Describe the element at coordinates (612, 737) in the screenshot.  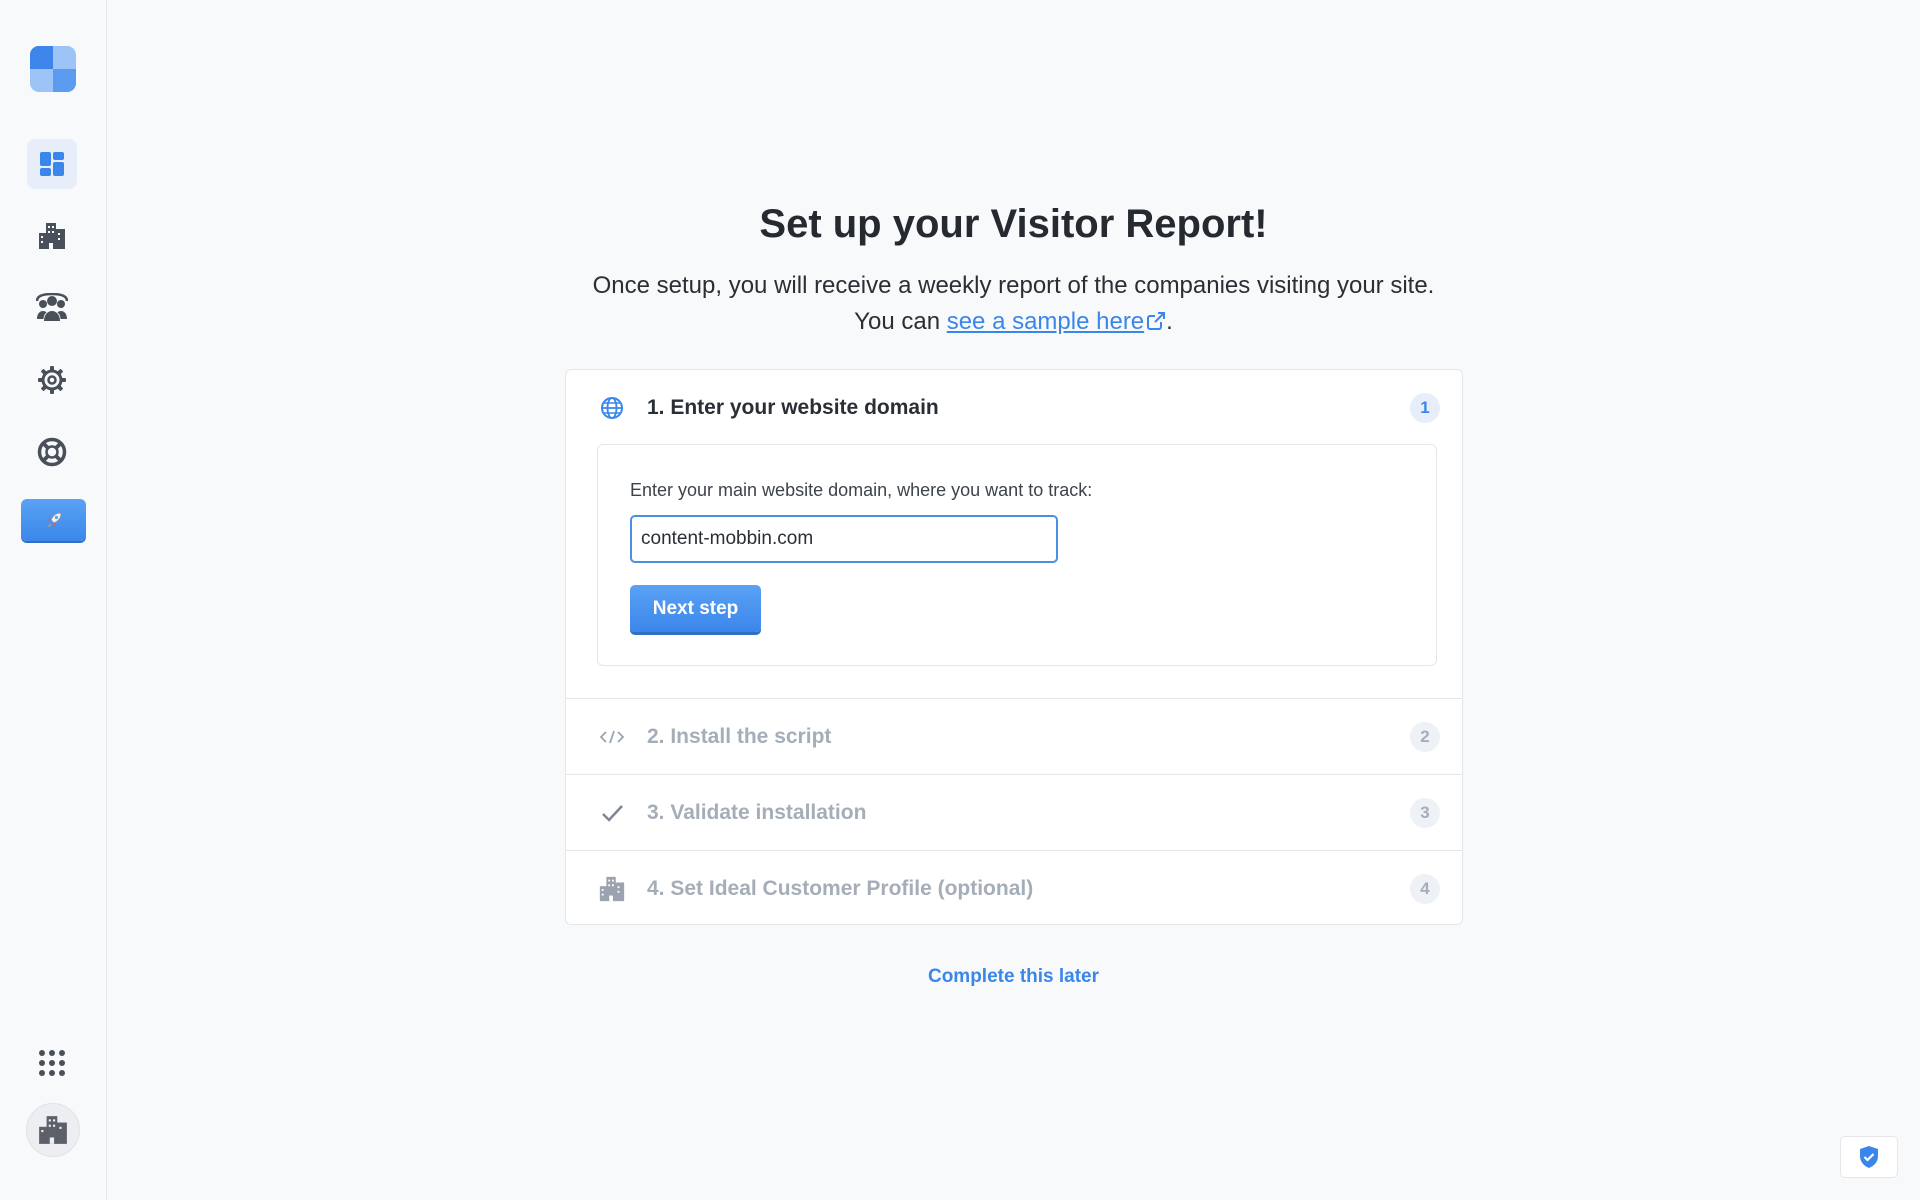
I see `code-icon` at that location.